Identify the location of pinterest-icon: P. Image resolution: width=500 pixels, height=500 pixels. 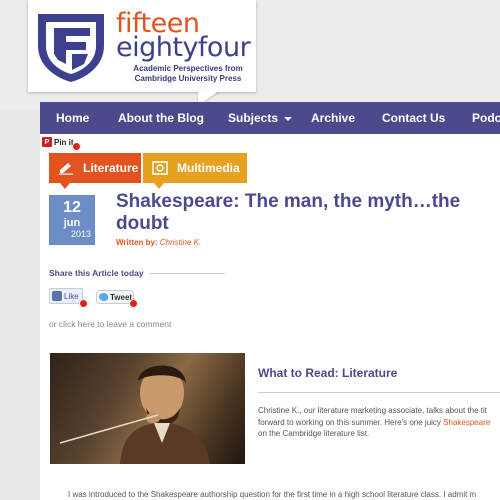
(47, 142).